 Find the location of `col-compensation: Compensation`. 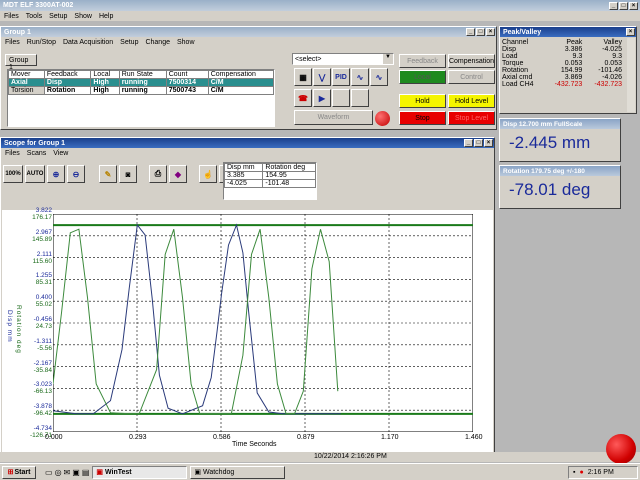

col-compensation: Compensation is located at coordinates (241, 74).